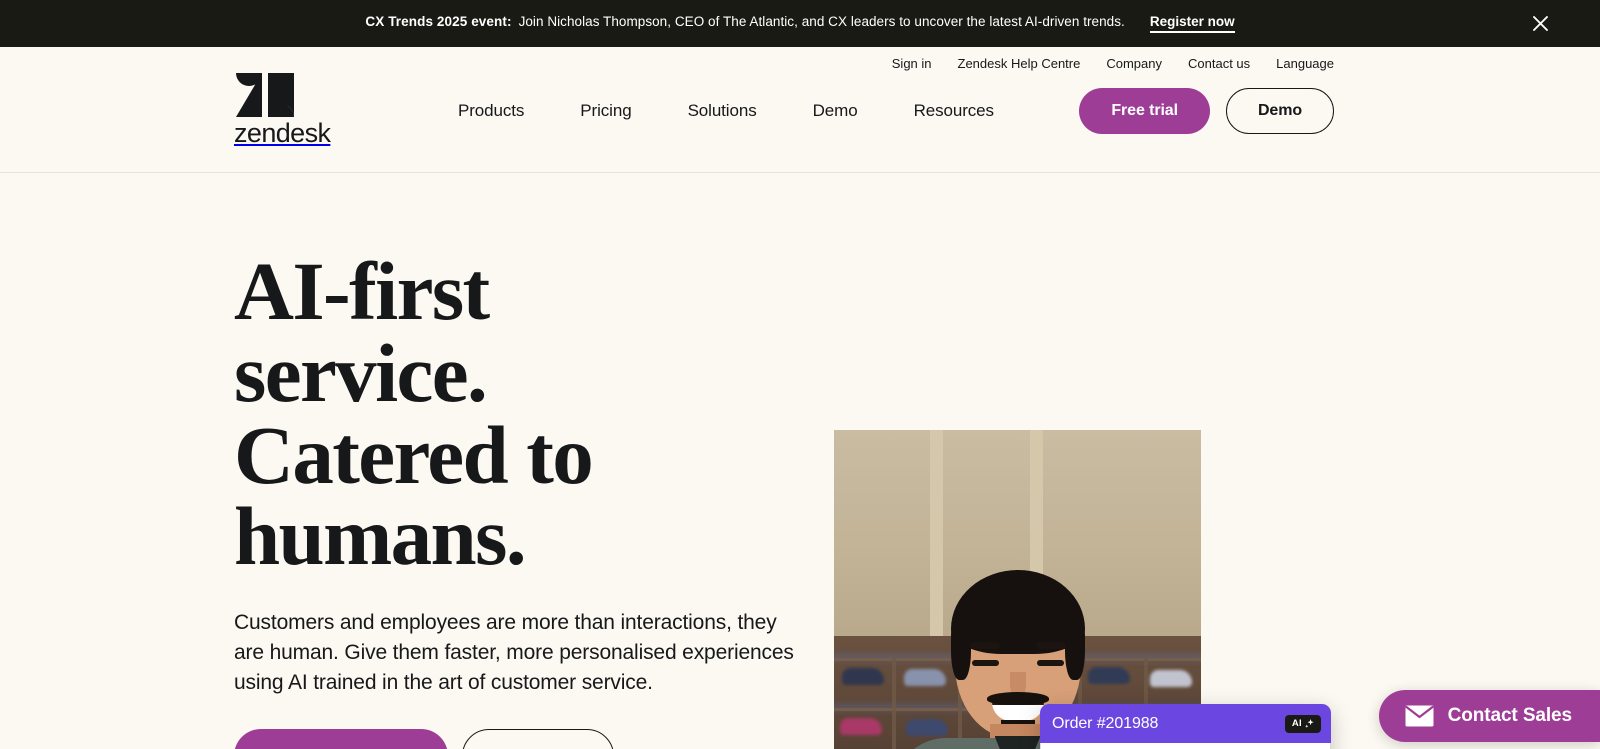 The height and width of the screenshot is (749, 1600). I want to click on free-trial-button: Free trial, so click(1144, 111).